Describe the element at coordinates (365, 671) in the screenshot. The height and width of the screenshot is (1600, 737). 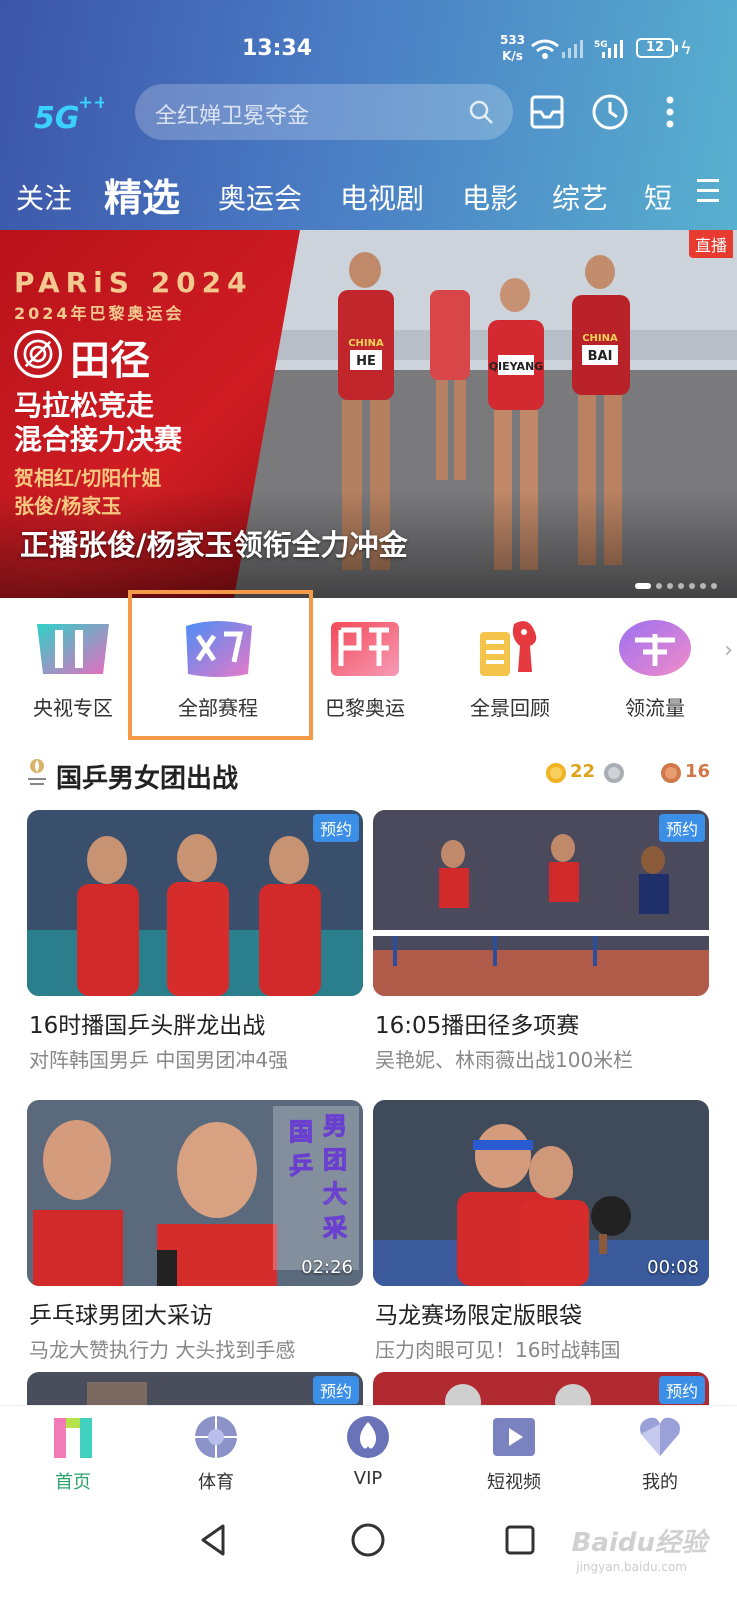
I see `quick-entry-paris: 巴黎奥运` at that location.